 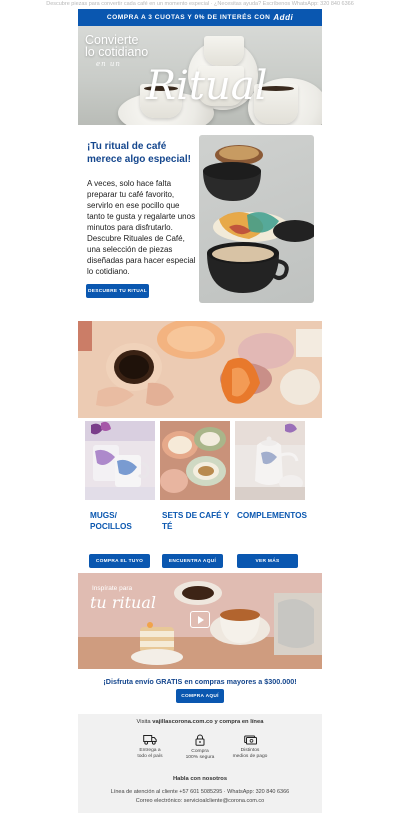 I want to click on buy-mugs-button: COMPRA EL TUYO, so click(x=119, y=561).